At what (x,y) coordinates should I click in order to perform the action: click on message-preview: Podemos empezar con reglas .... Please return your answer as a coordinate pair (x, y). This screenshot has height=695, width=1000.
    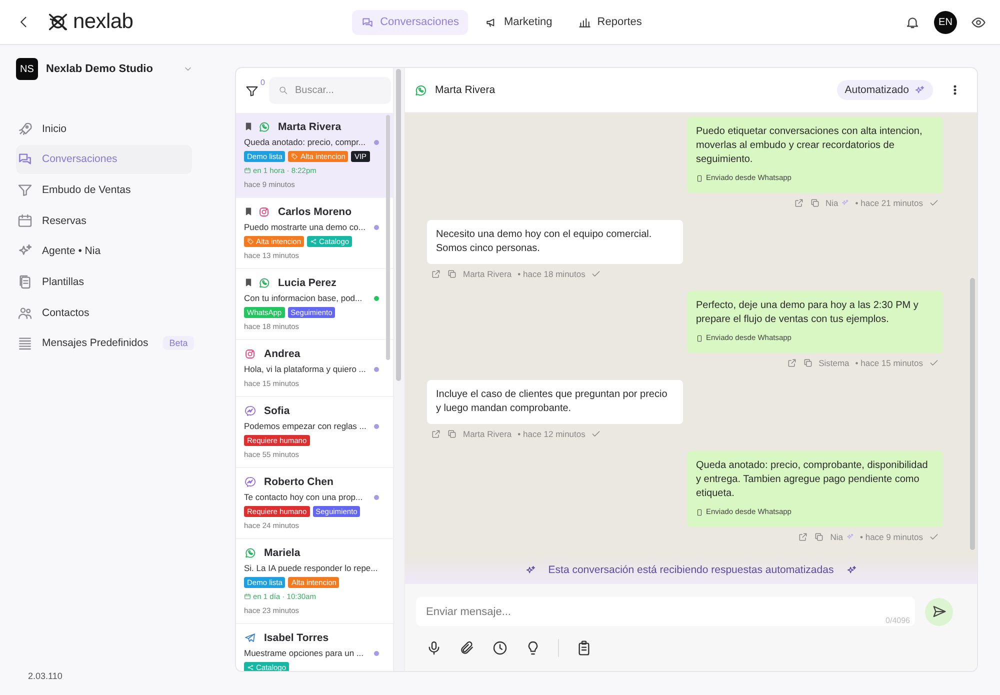
    Looking at the image, I should click on (306, 426).